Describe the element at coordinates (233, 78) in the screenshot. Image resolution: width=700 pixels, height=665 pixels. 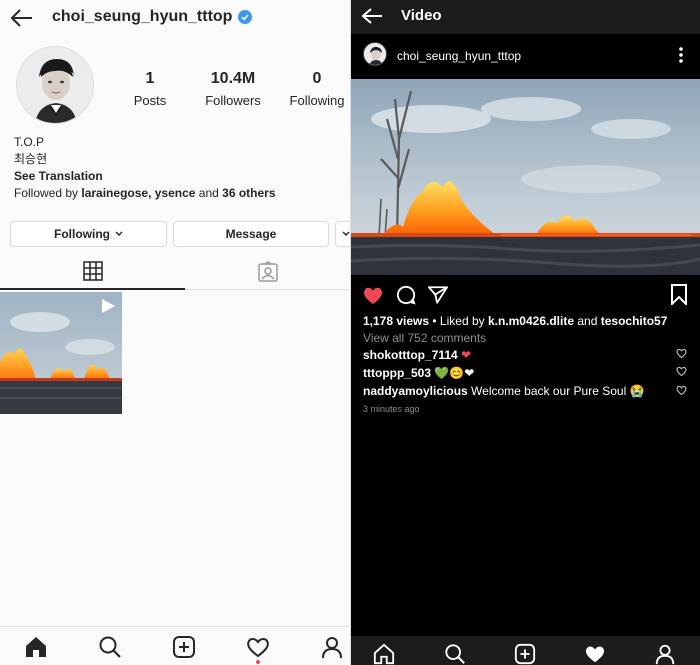
I see `followers-count: 10.4M` at that location.